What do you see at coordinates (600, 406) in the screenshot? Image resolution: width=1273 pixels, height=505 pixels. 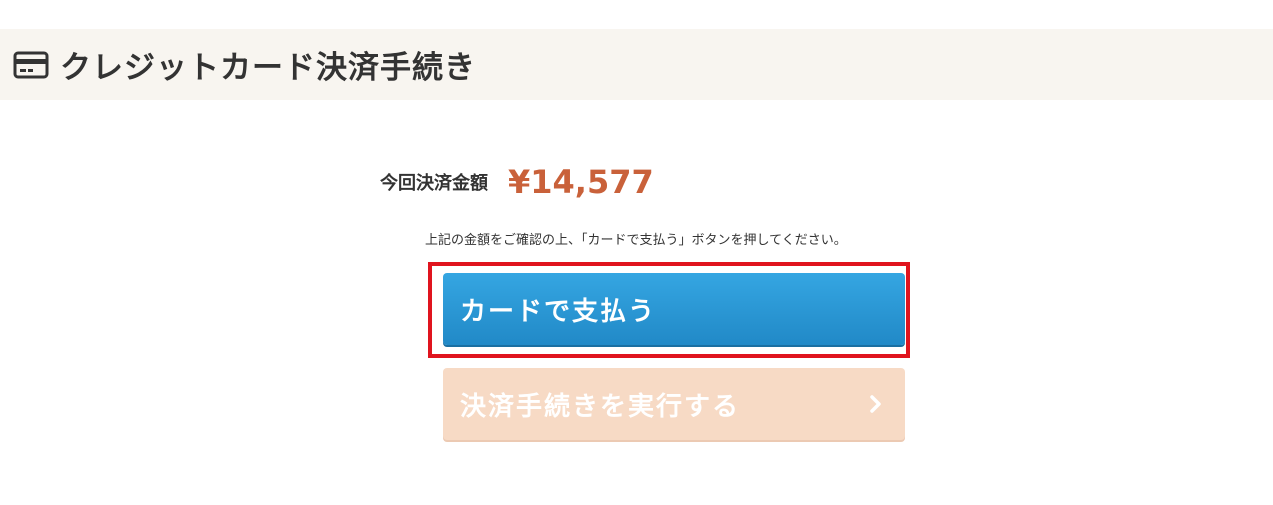 I see `execute-payment-label: 決済手続きを実行する` at bounding box center [600, 406].